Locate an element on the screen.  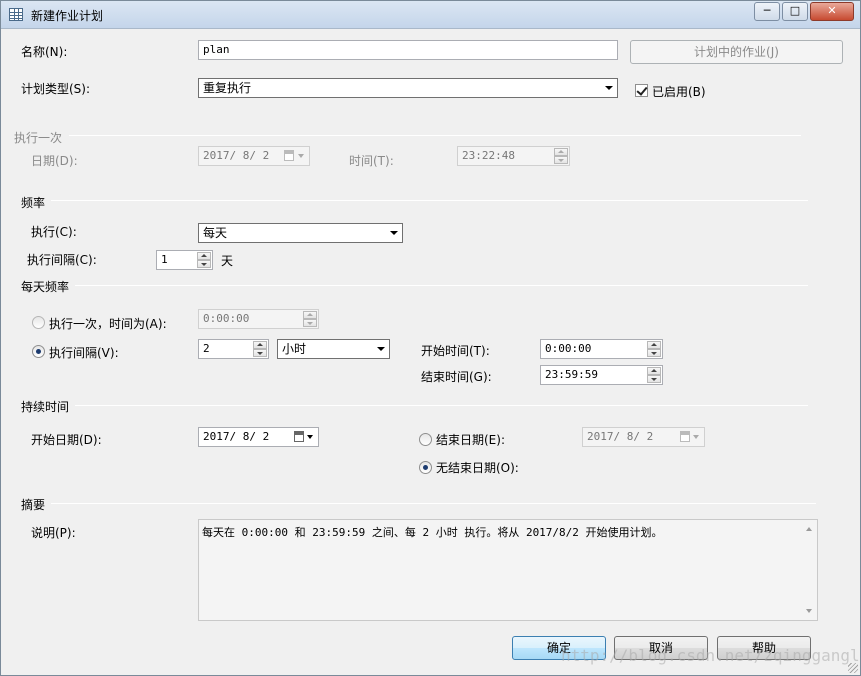
summary-group-label: 摘要 is located at coordinates (33, 505).